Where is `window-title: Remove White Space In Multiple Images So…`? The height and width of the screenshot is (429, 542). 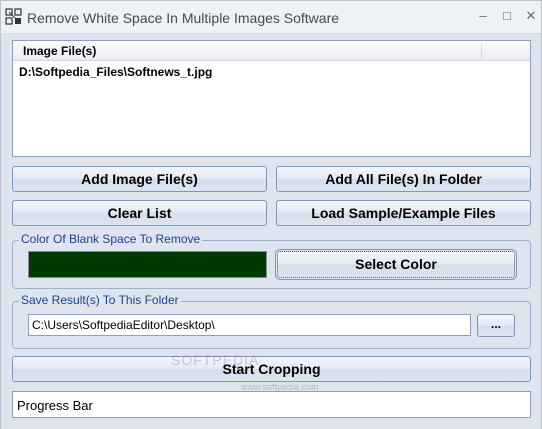 window-title: Remove White Space In Multiple Images So… is located at coordinates (183, 18).